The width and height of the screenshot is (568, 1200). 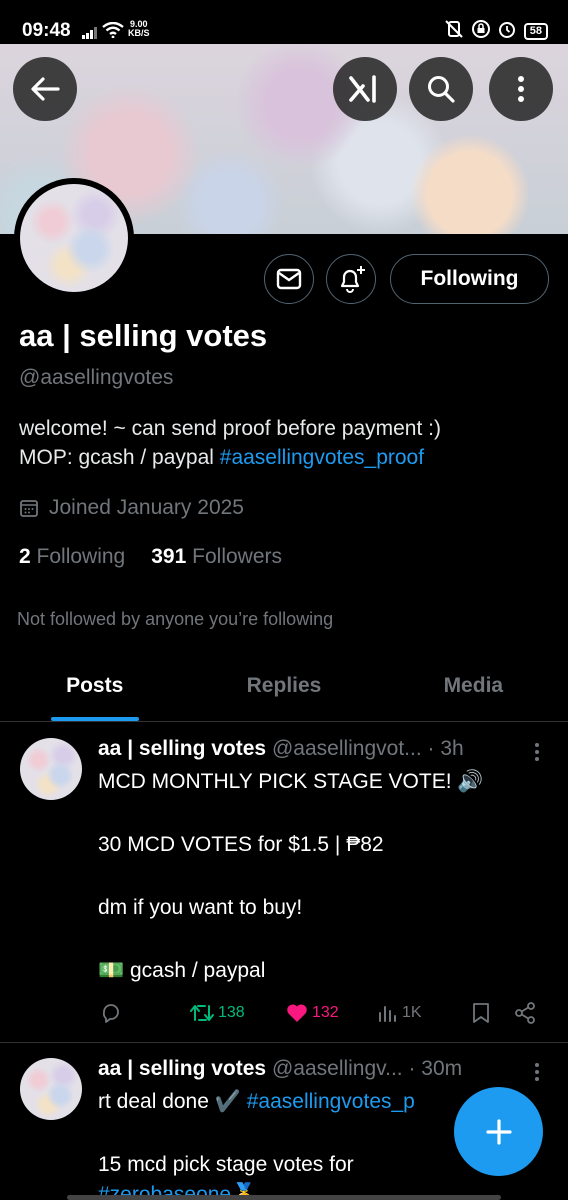 What do you see at coordinates (29, 508) in the screenshot?
I see `calendar-icon` at bounding box center [29, 508].